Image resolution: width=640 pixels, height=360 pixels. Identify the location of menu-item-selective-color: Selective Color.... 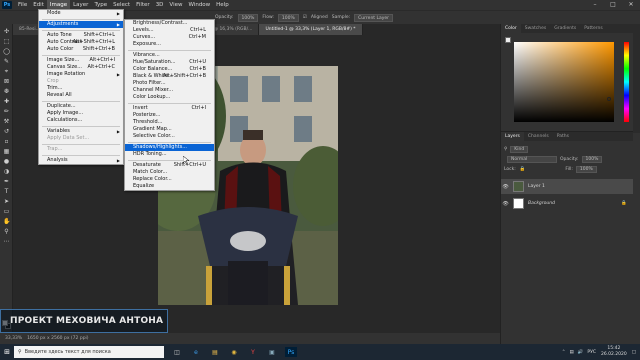
(169, 136).